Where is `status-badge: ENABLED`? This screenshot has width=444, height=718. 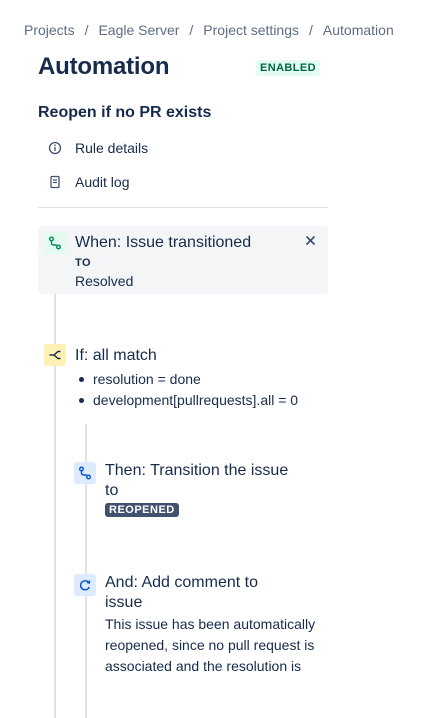
status-badge: ENABLED is located at coordinates (288, 68).